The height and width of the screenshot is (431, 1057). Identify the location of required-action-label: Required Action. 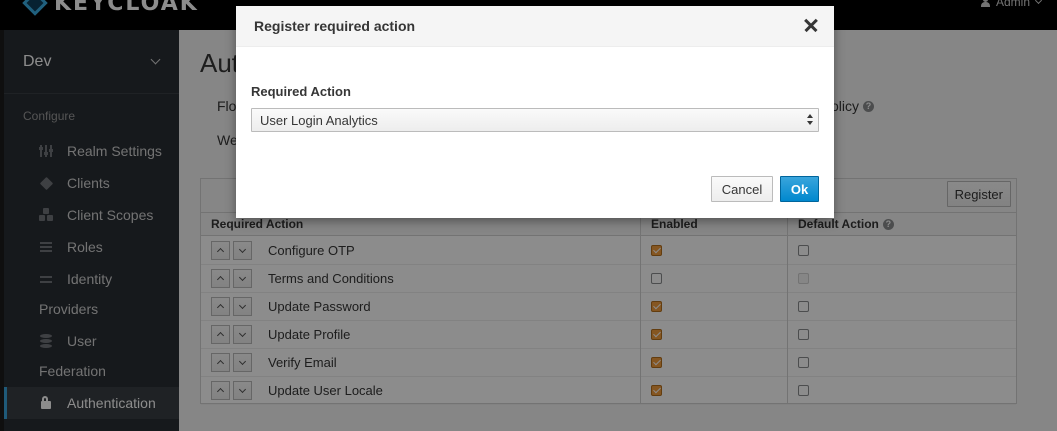
(301, 91).